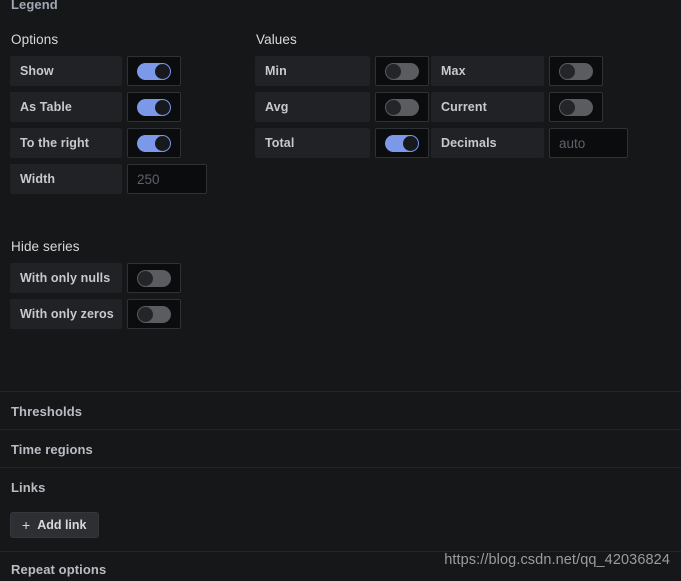 This screenshot has width=681, height=581. I want to click on option-label-max: Max, so click(487, 71).